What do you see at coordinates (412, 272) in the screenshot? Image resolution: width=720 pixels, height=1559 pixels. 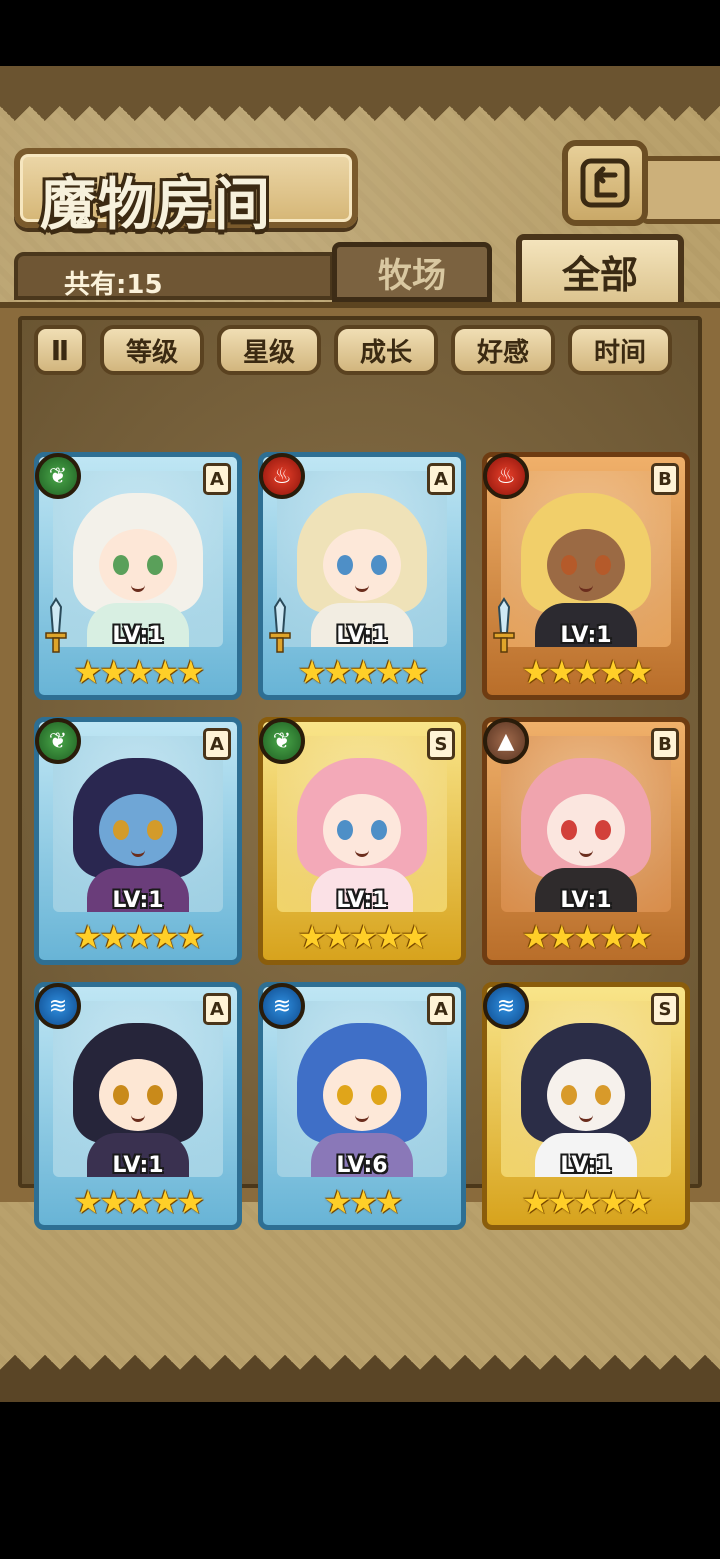 I see `tab-pasture: 牧场` at bounding box center [412, 272].